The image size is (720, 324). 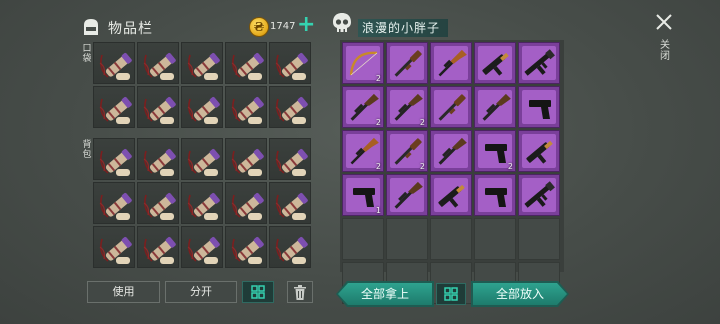 What do you see at coordinates (202, 85) in the screenshot?
I see `pocket-grid` at bounding box center [202, 85].